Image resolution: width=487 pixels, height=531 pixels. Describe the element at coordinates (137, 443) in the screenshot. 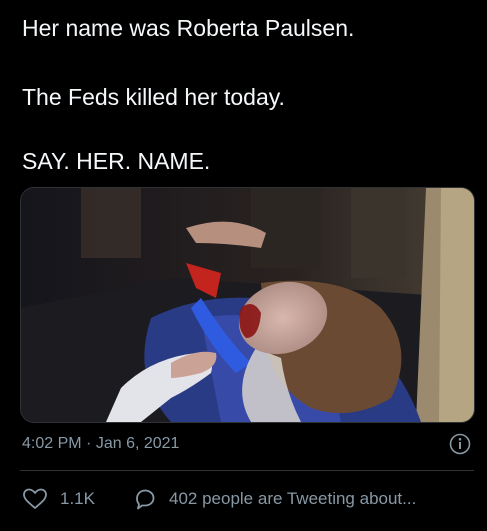

I see `timestamp-date: Jan 6, 2021` at that location.